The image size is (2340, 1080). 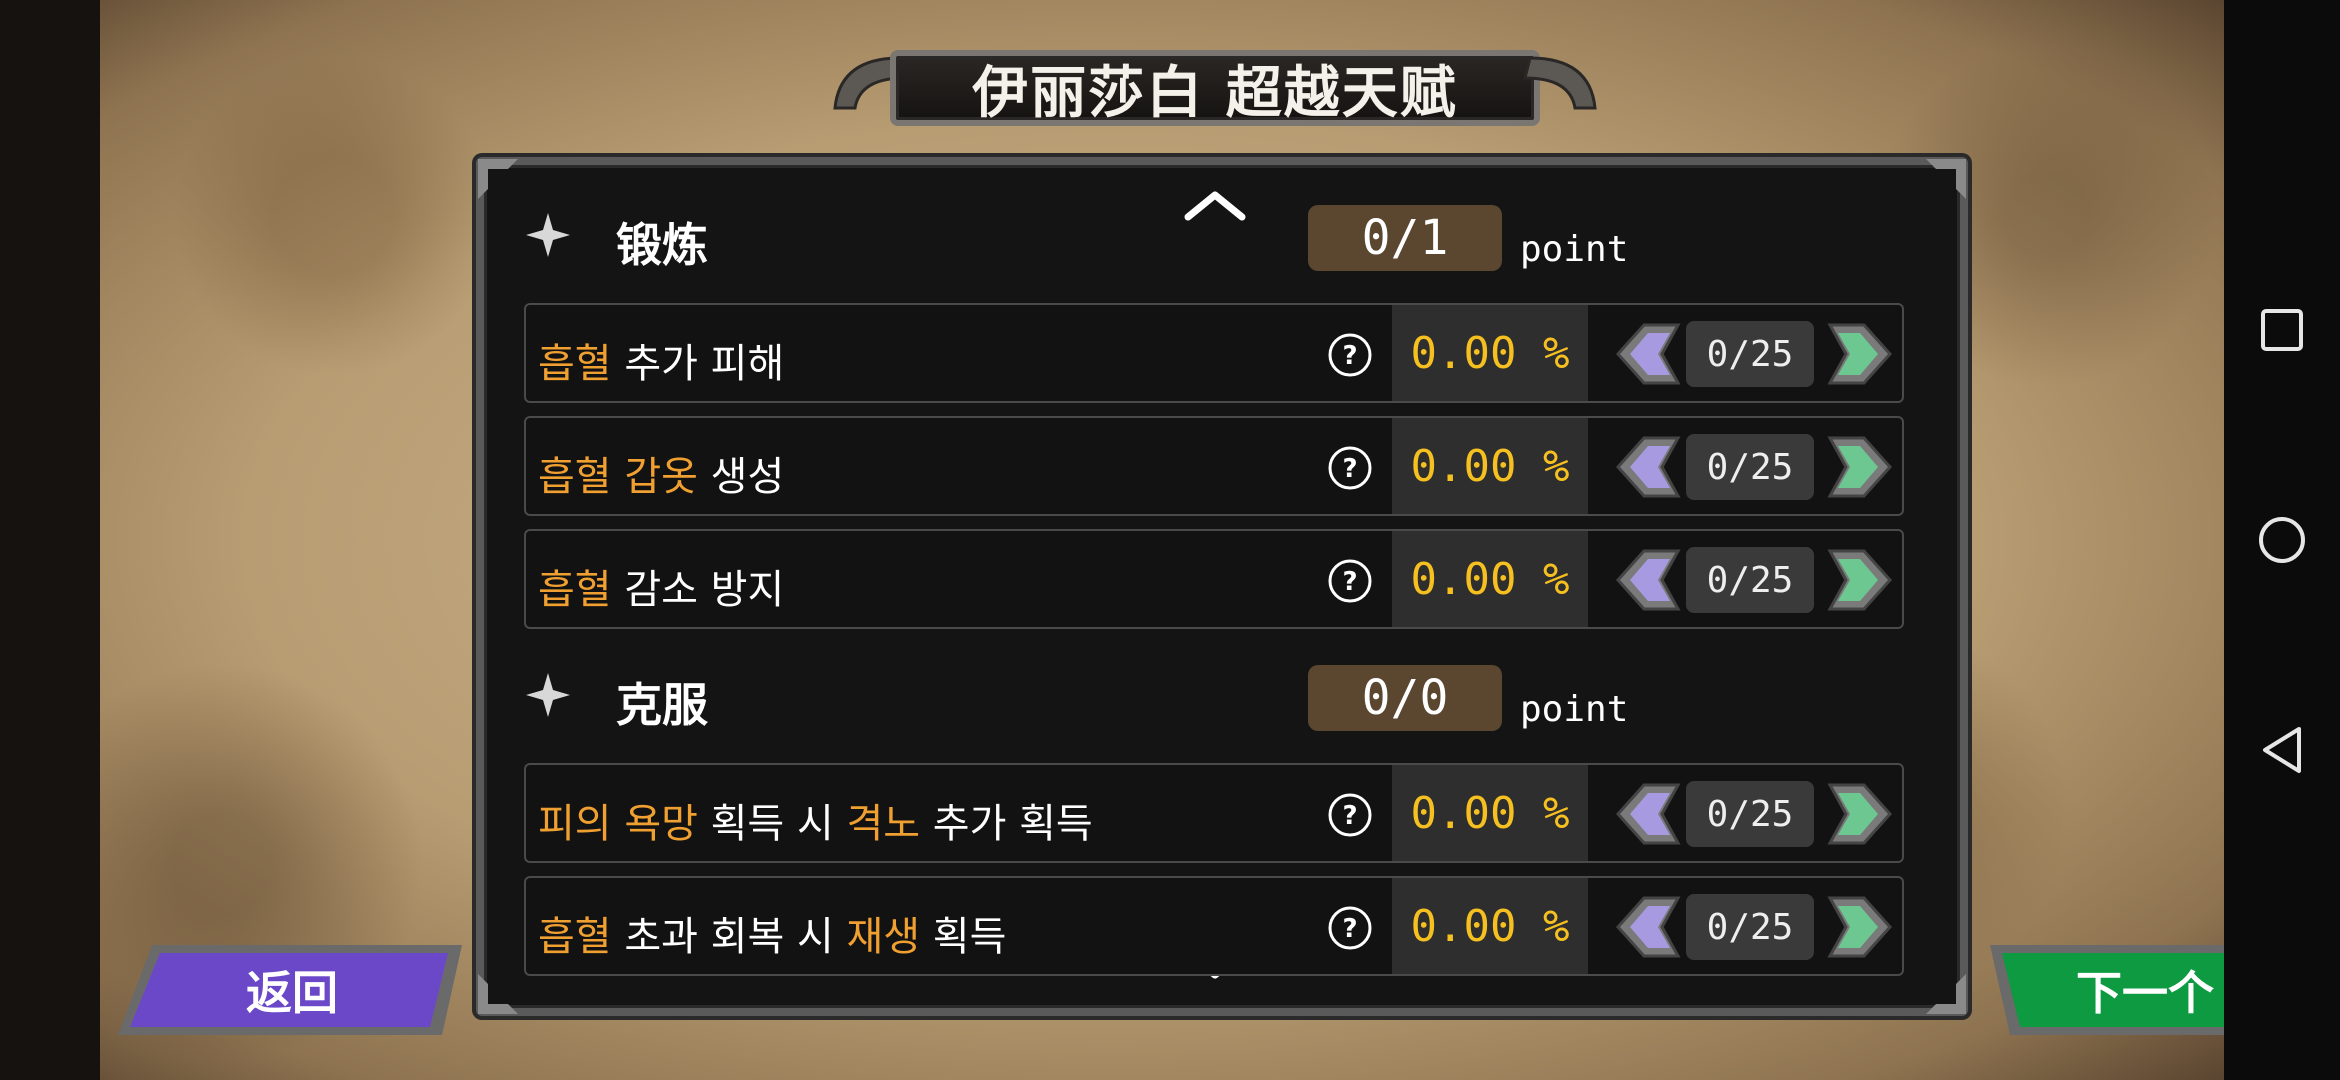 I want to click on recent-apps-button, so click(x=2282, y=330).